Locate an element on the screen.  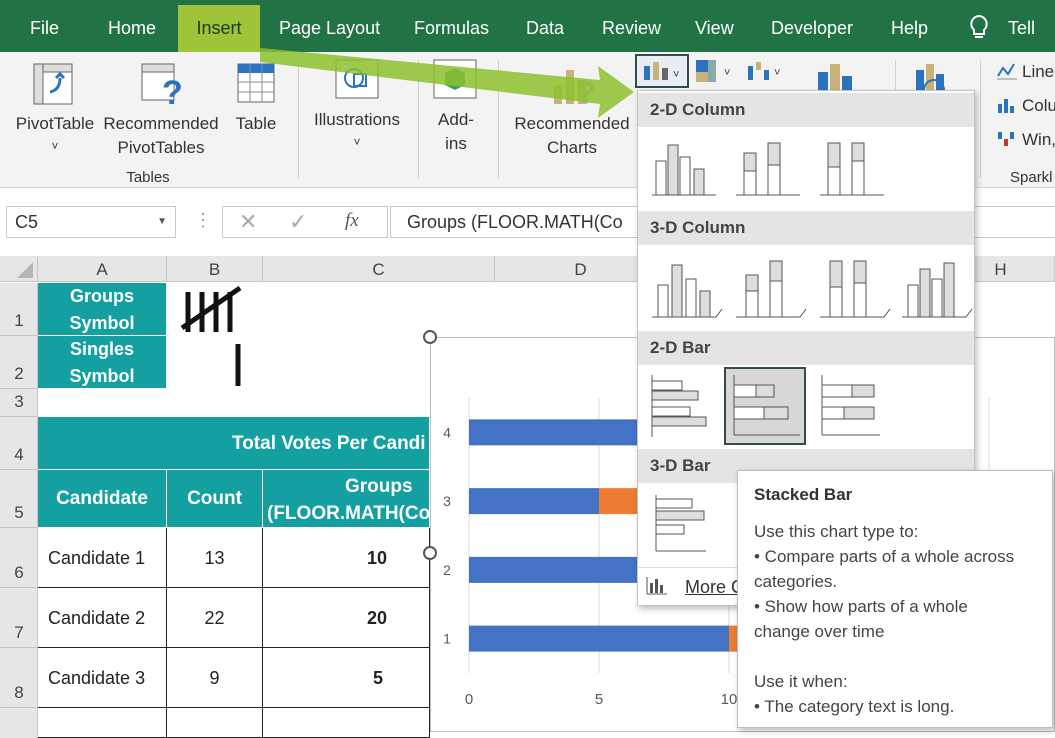
cell-count: 13 is located at coordinates (215, 558).